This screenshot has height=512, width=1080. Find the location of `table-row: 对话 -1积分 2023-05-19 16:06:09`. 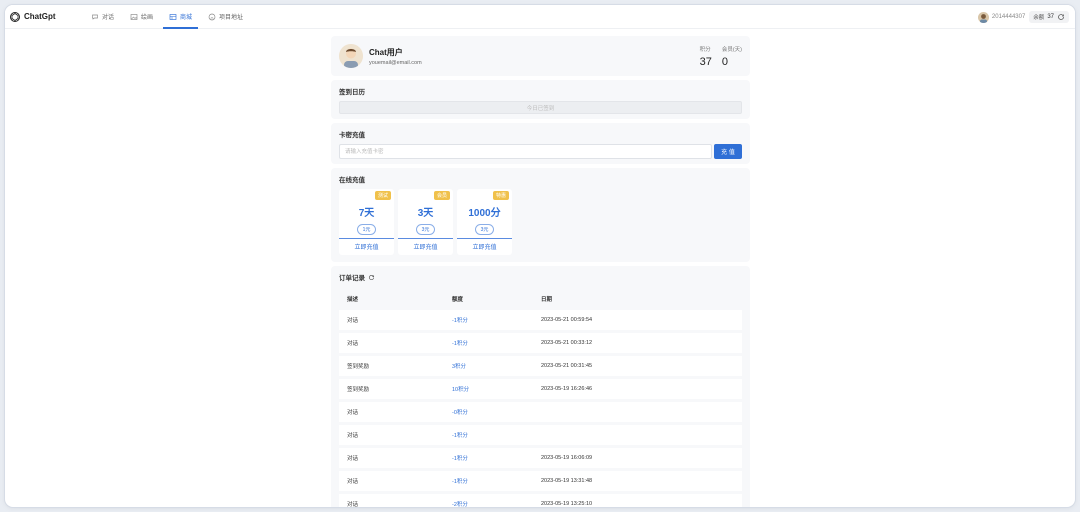

table-row: 对话 -1积分 2023-05-19 16:06:09 is located at coordinates (540, 458).